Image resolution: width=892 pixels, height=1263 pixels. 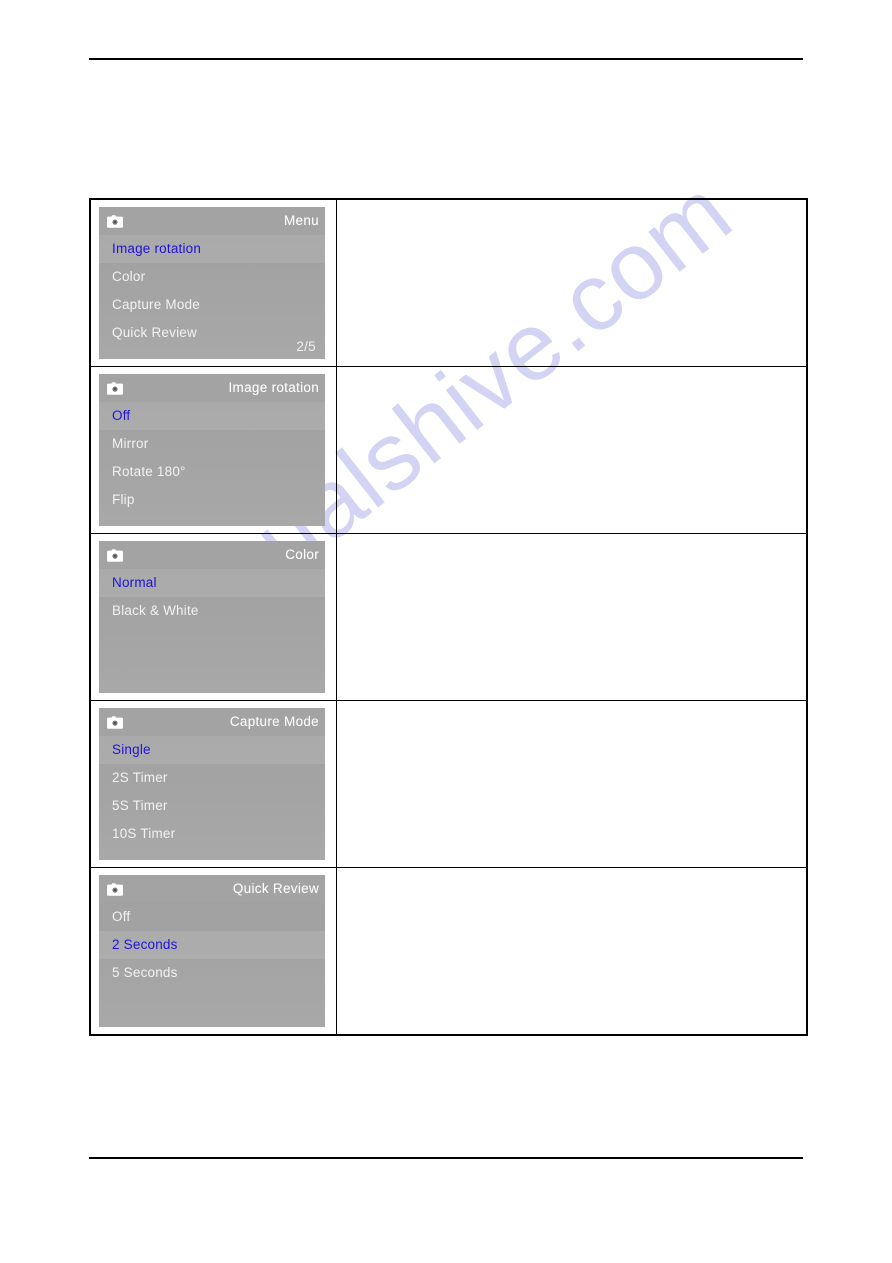 What do you see at coordinates (212, 889) in the screenshot?
I see `lcd-header: Quick Review` at bounding box center [212, 889].